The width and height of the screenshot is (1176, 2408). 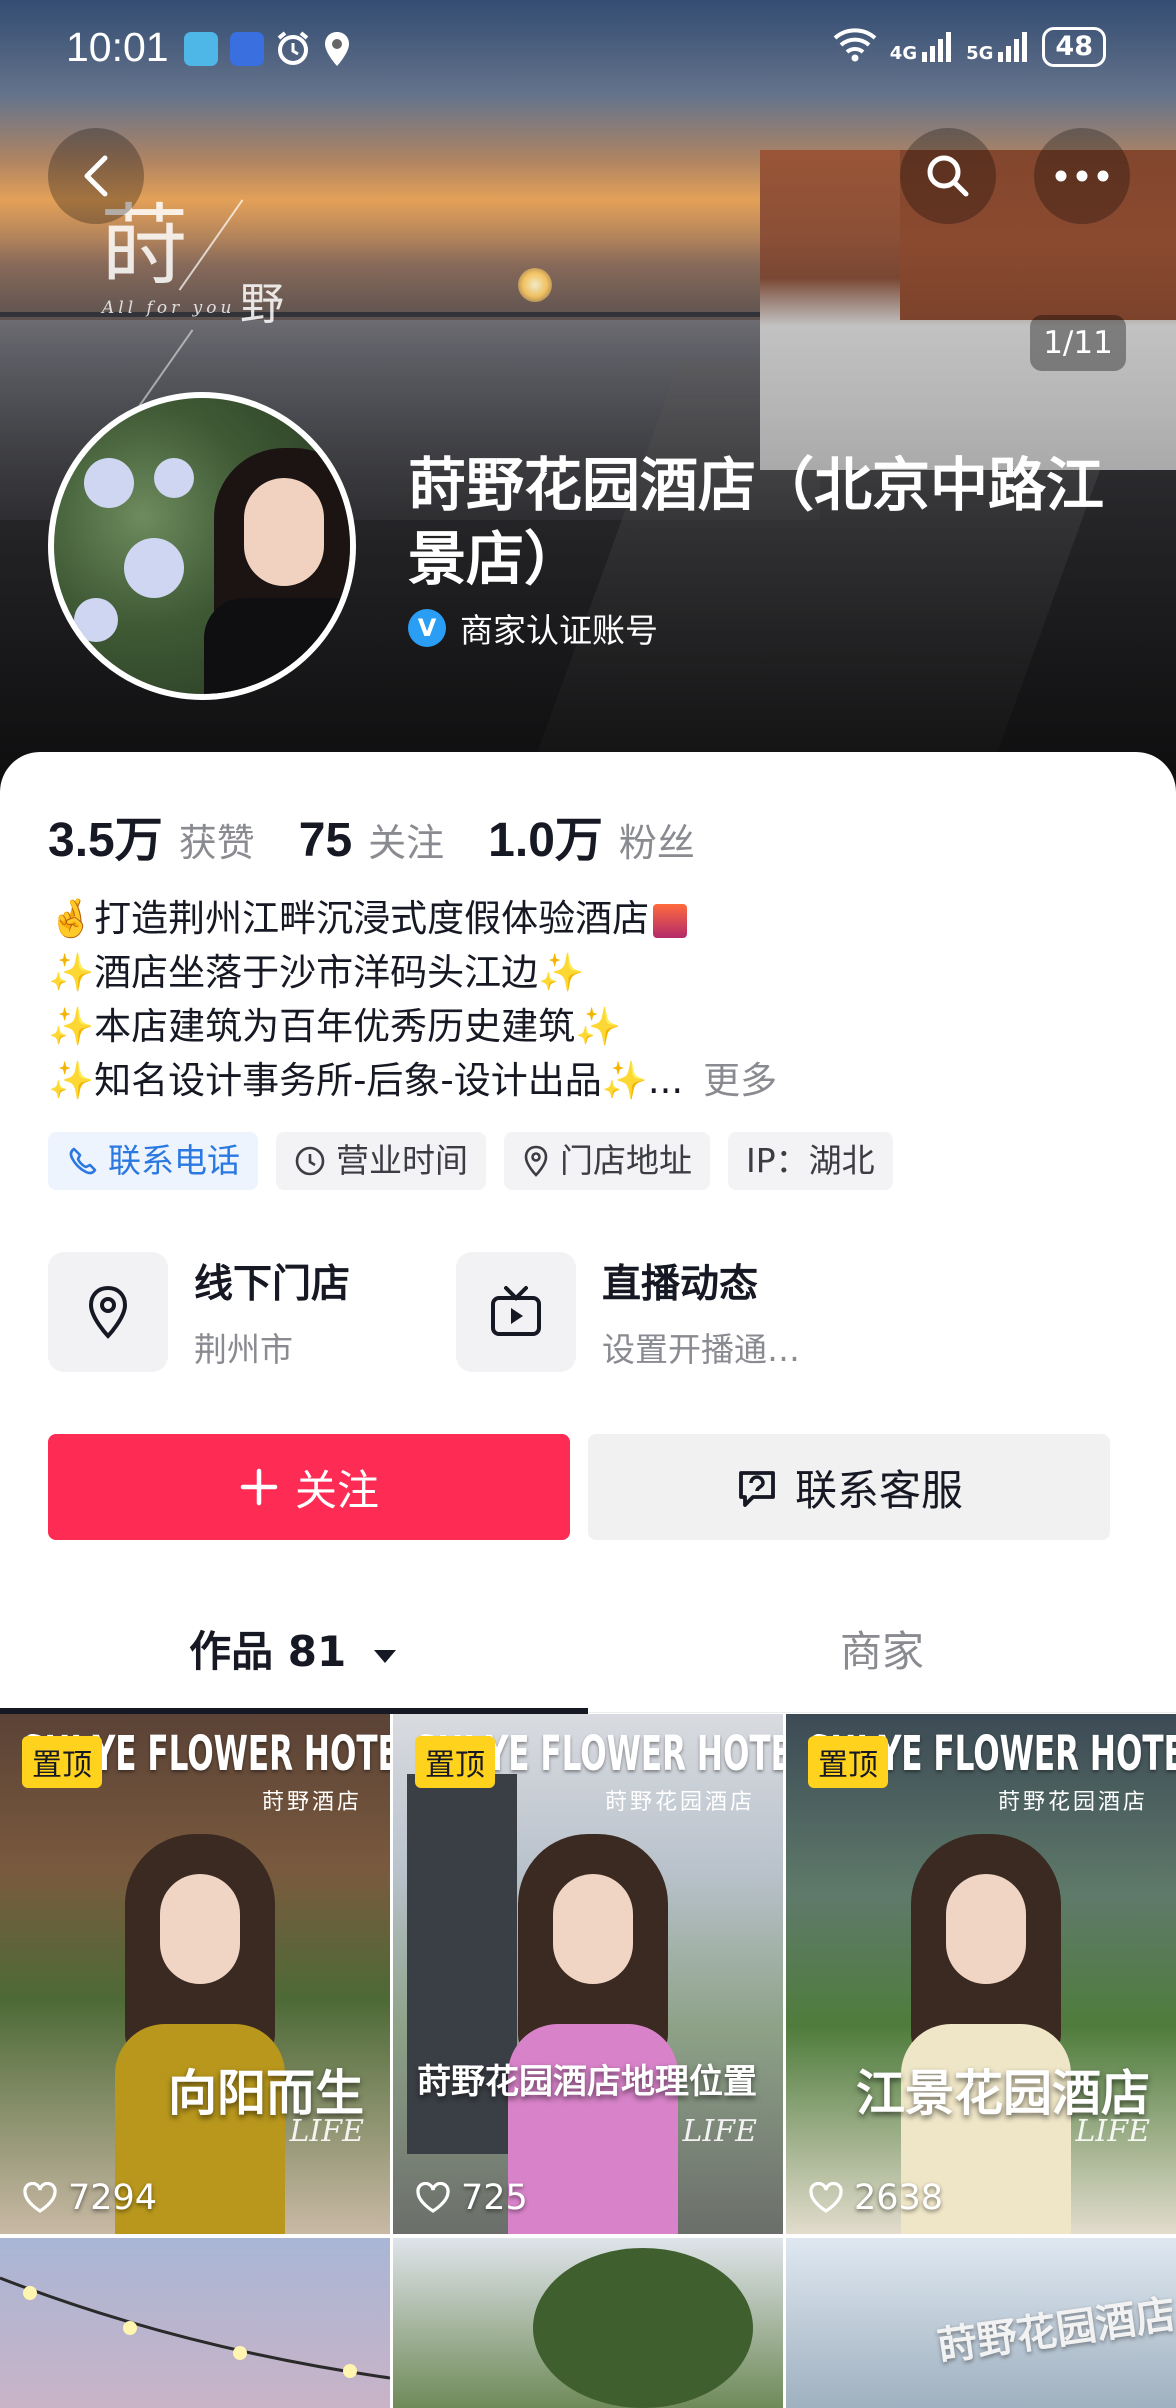 I want to click on tag-phone-label: 联系电话, so click(x=174, y=1160).